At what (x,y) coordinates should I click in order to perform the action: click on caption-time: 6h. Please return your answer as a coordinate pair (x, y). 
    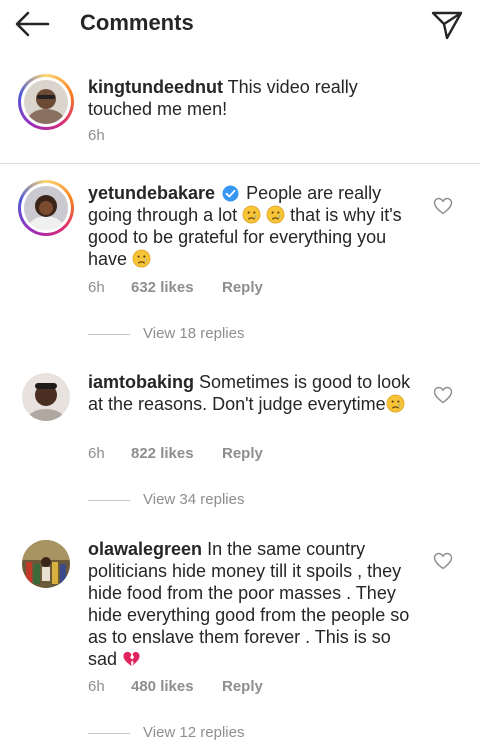
    Looking at the image, I should click on (96, 135).